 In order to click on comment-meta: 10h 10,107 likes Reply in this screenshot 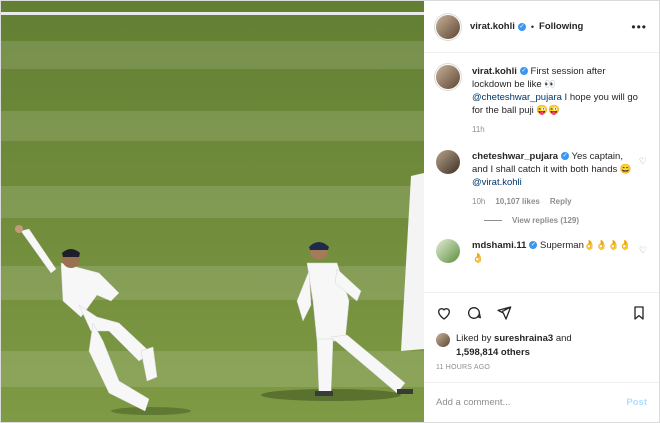, I will do `click(552, 201)`.